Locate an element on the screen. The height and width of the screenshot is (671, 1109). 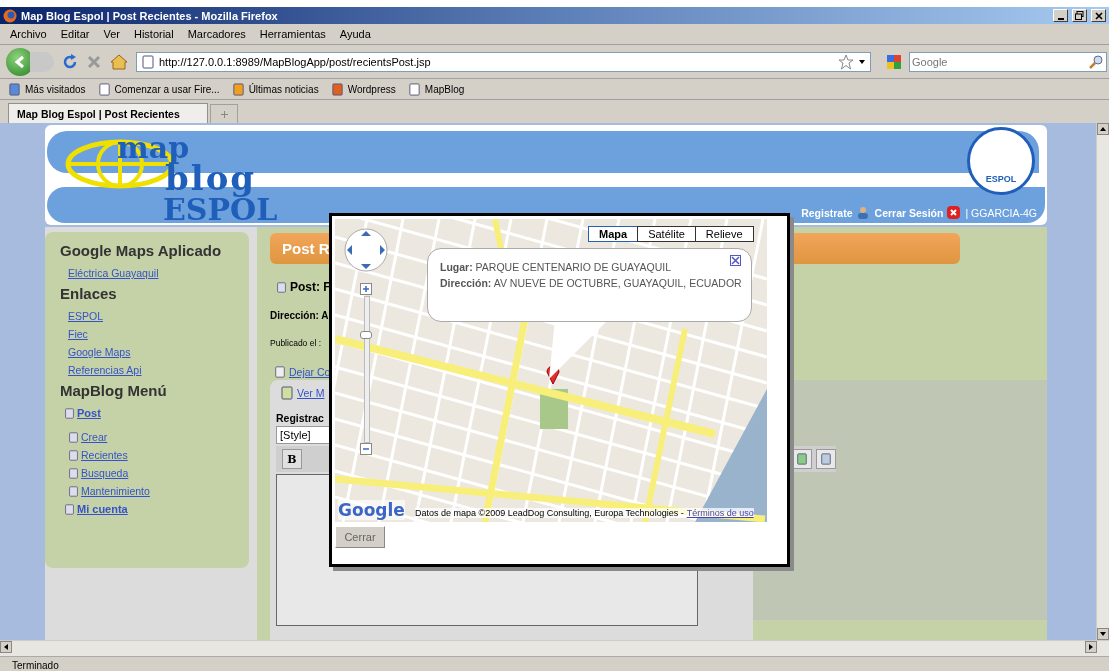
editor-label: Registrac is located at coordinates (300, 418).